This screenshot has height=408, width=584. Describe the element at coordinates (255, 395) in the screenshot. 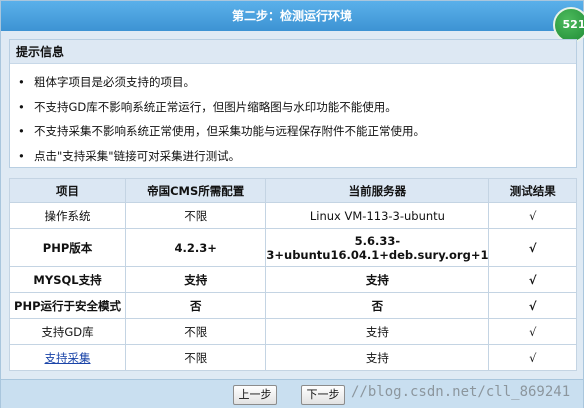

I see `previous-step-button: 上一步` at that location.